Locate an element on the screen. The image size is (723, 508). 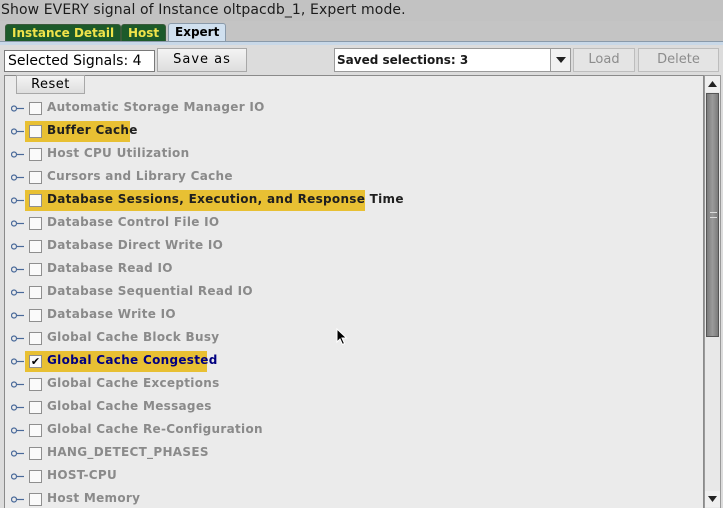
vertical-scrollbar is located at coordinates (712, 291).